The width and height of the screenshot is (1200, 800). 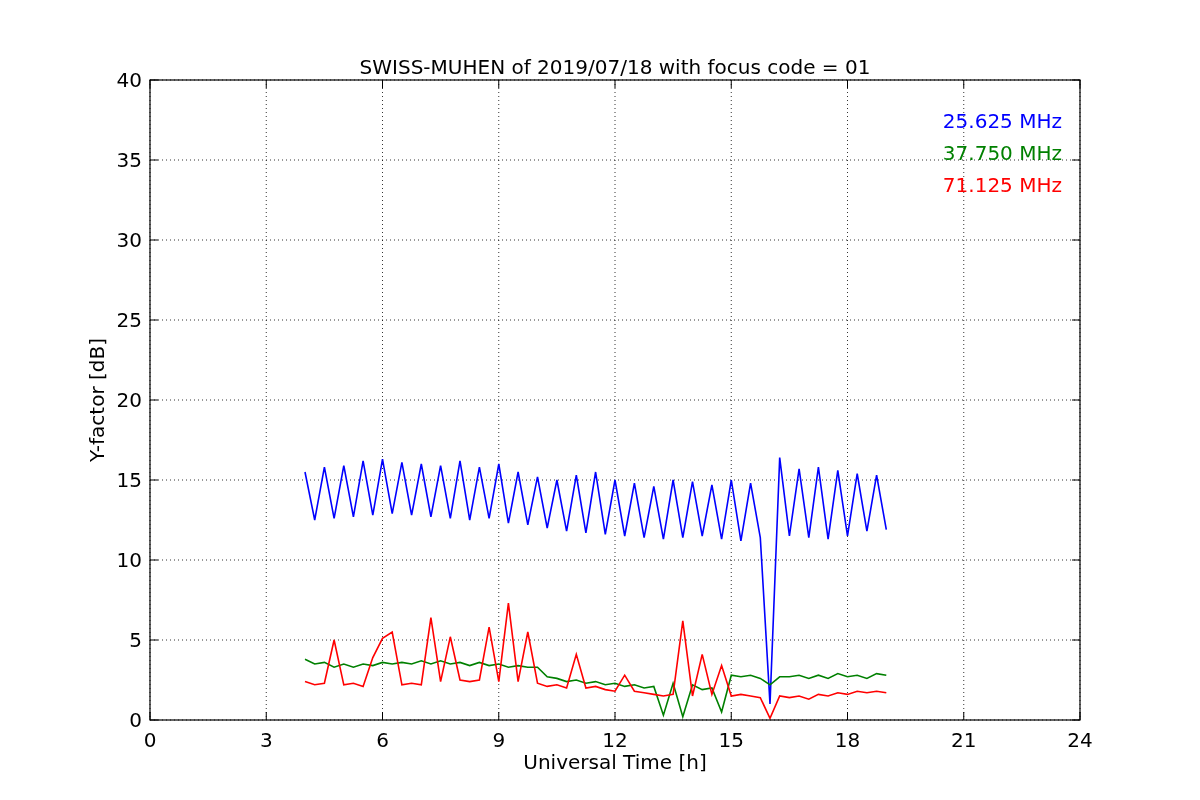 What do you see at coordinates (847, 740) in the screenshot?
I see `tick-label: 18` at bounding box center [847, 740].